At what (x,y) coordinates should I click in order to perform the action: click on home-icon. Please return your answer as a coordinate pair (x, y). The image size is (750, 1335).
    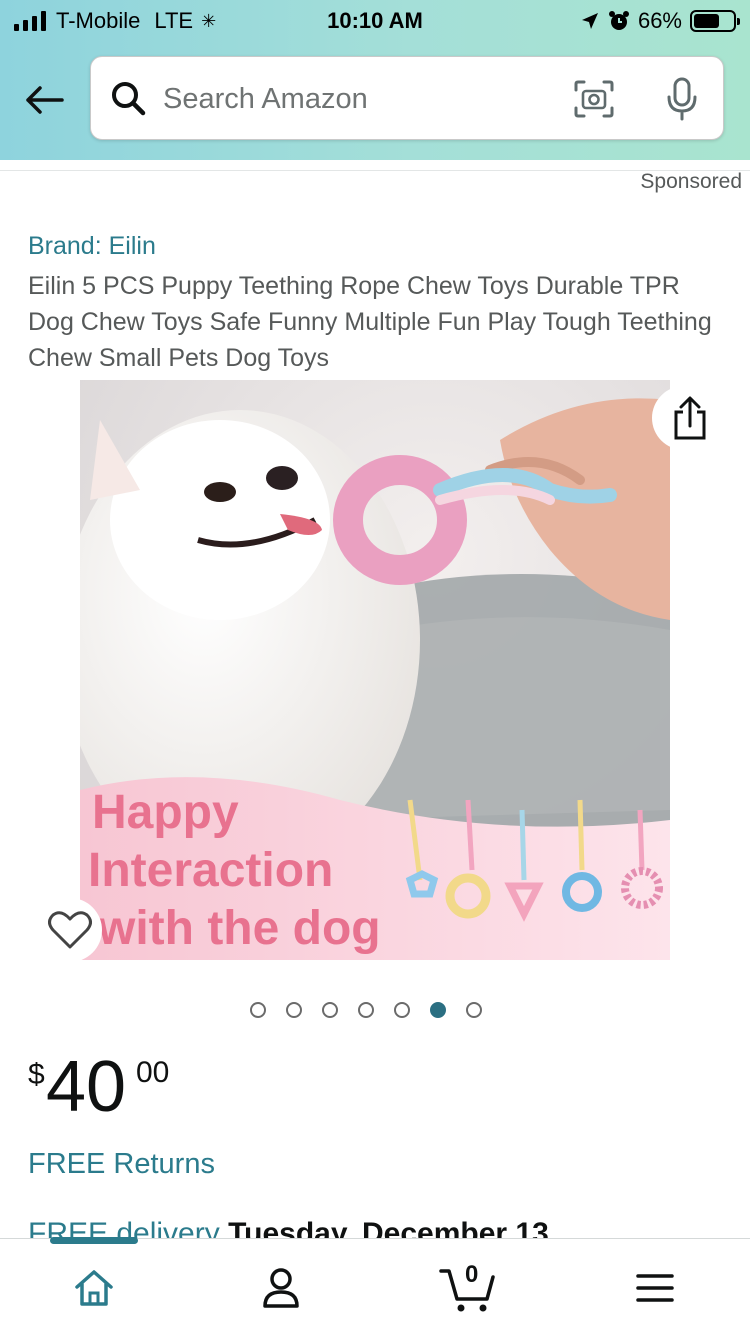
    Looking at the image, I should click on (94, 1288).